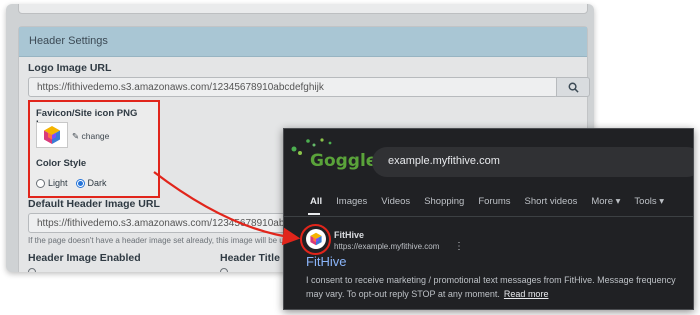  What do you see at coordinates (488, 216) in the screenshot?
I see `tabs-divider` at bounding box center [488, 216].